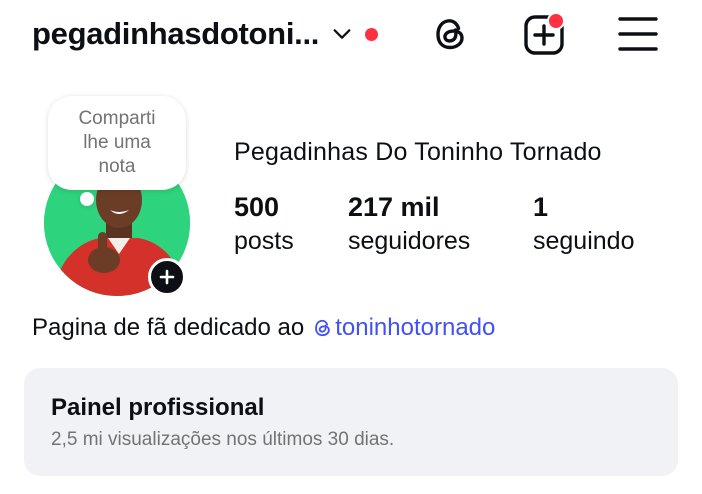 The height and width of the screenshot is (494, 702). Describe the element at coordinates (544, 34) in the screenshot. I see `create-button` at that location.